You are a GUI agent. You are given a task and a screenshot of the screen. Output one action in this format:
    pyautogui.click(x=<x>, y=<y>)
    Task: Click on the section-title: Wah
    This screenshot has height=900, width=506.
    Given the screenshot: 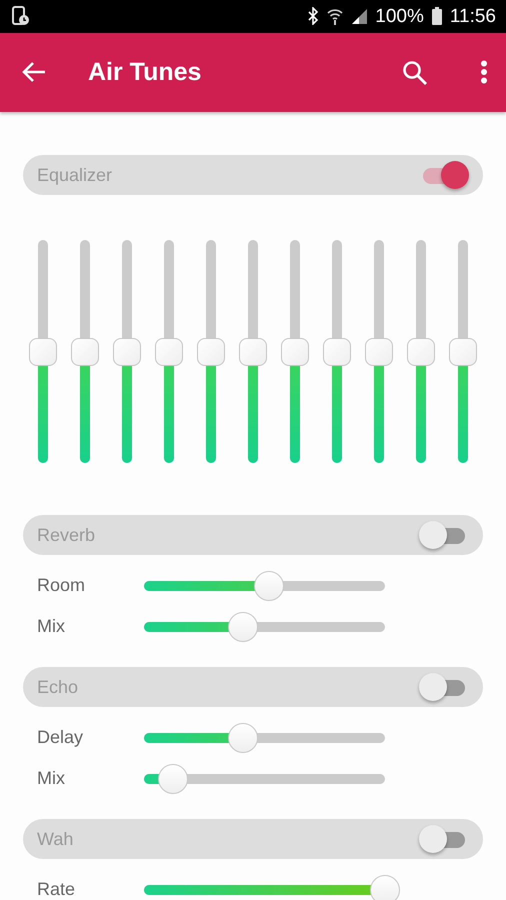 What is the action you would take?
    pyautogui.click(x=55, y=839)
    